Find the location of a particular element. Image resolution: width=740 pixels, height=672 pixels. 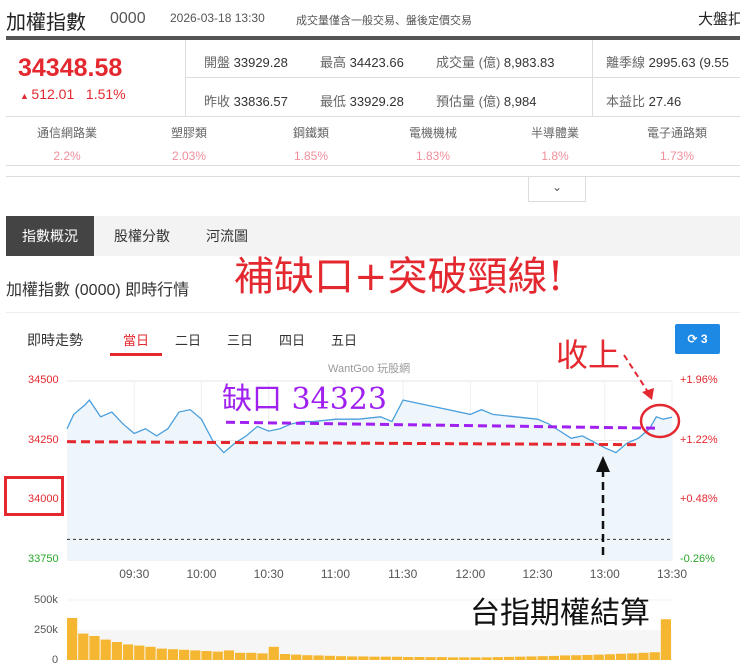

arrow-head-icon is located at coordinates (648, 394).